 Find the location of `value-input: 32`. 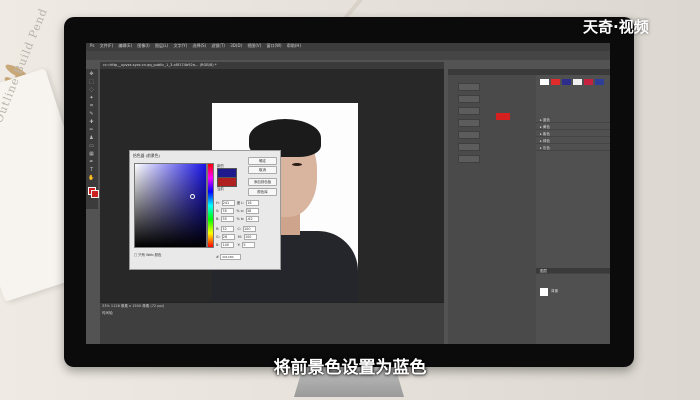

value-input: 32 is located at coordinates (228, 229).